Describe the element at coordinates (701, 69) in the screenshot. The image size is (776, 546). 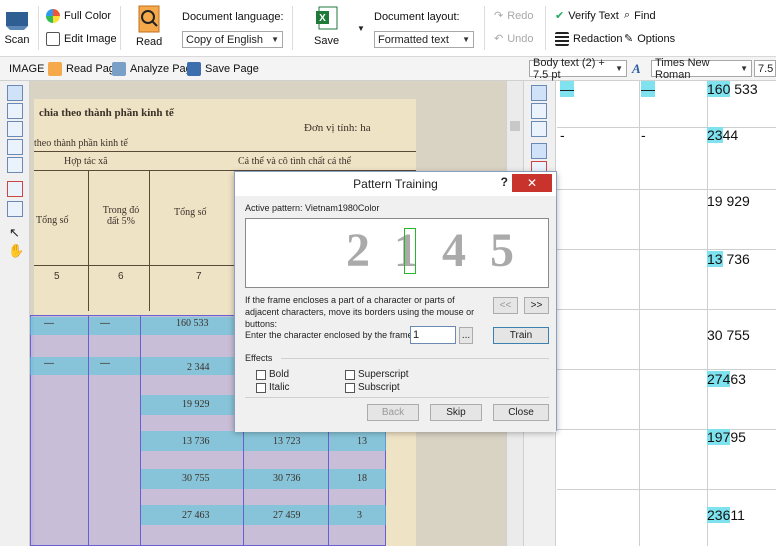
I see `font-select: Times New Roman ▼` at that location.